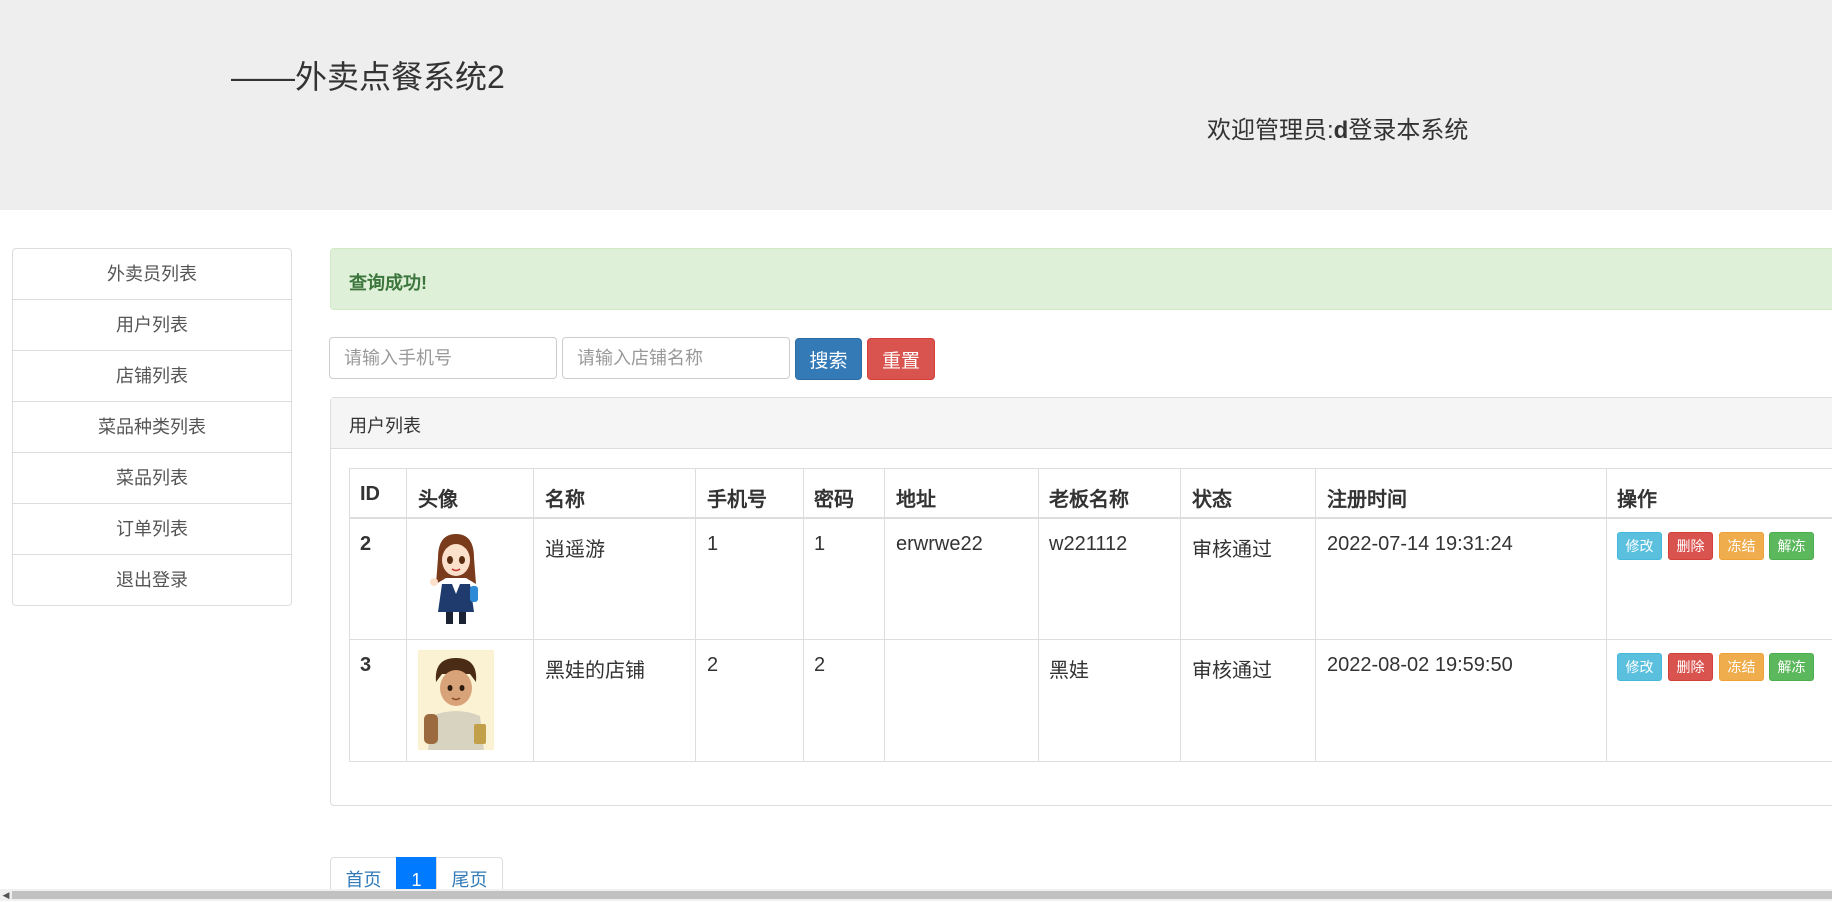 The width and height of the screenshot is (1832, 902). I want to click on row-2-freeze-button: 冻结, so click(1741, 667).